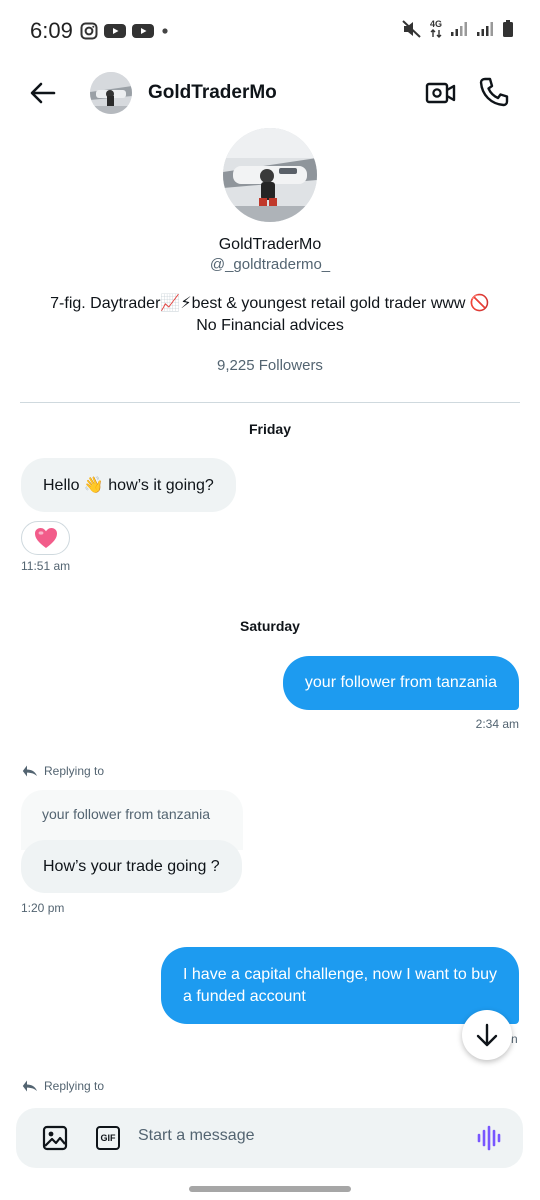 This screenshot has width=540, height=1200. I want to click on message-text: How’s your trade going ?, so click(131, 866).